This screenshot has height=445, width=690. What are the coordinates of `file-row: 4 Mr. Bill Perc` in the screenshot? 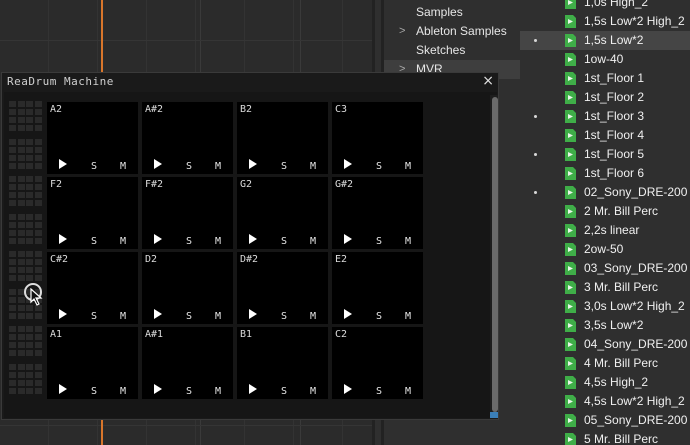 It's located at (605, 363).